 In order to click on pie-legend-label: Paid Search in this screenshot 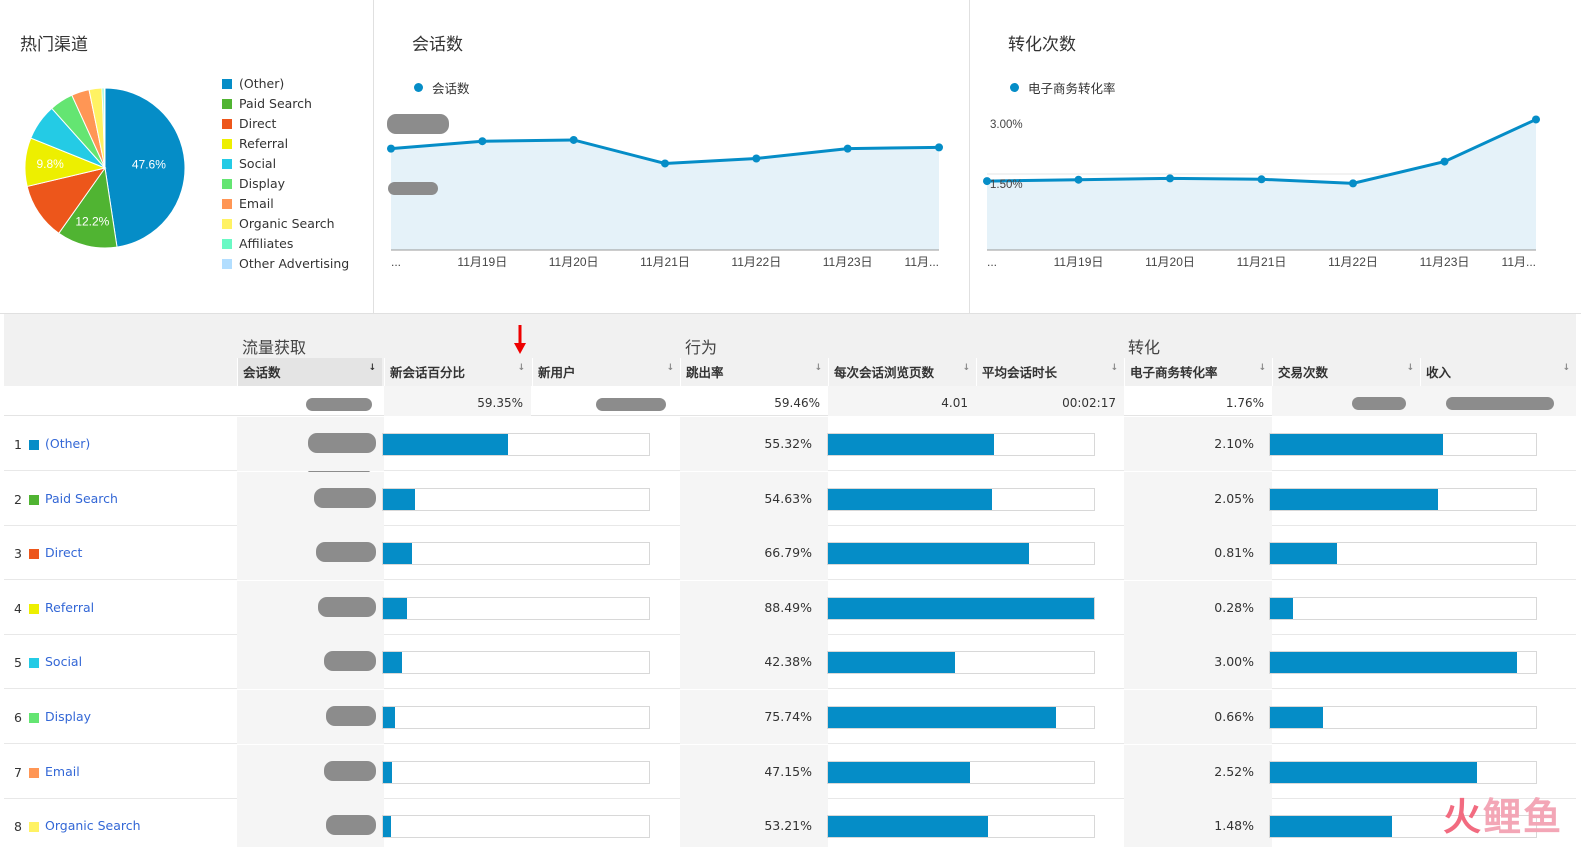, I will do `click(275, 103)`.